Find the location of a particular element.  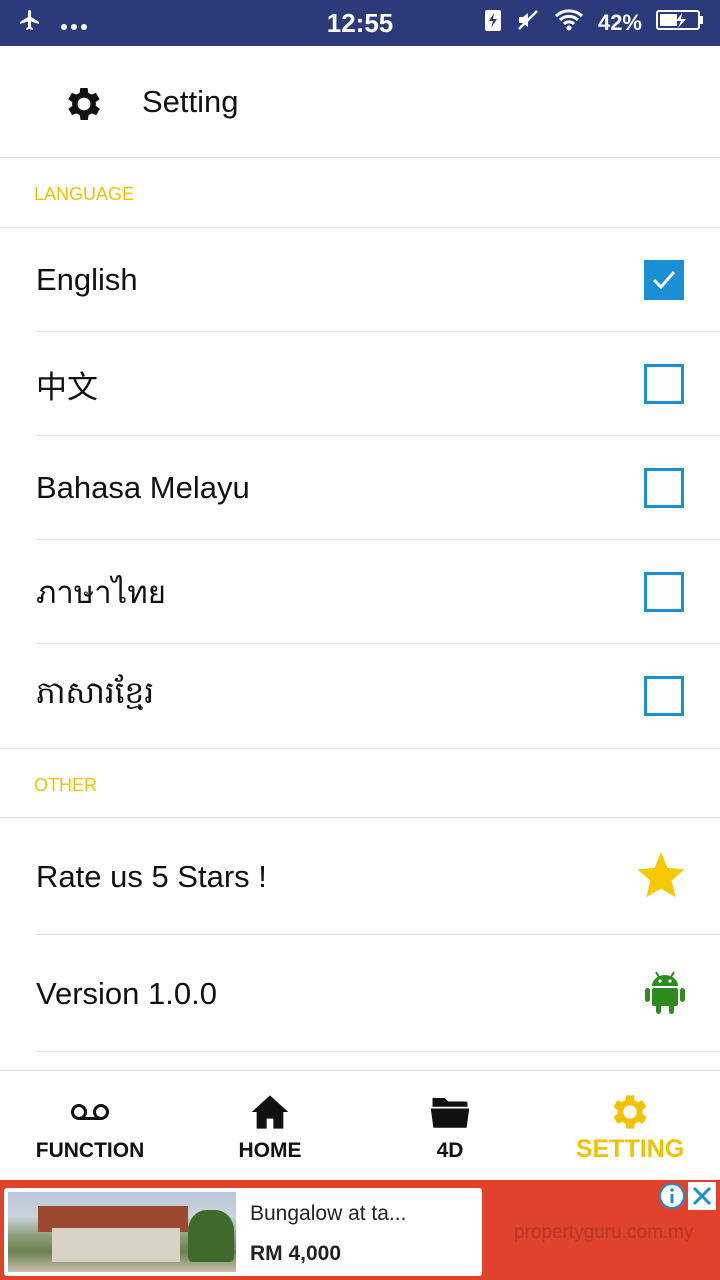

voicemail-icon is located at coordinates (90, 1112).